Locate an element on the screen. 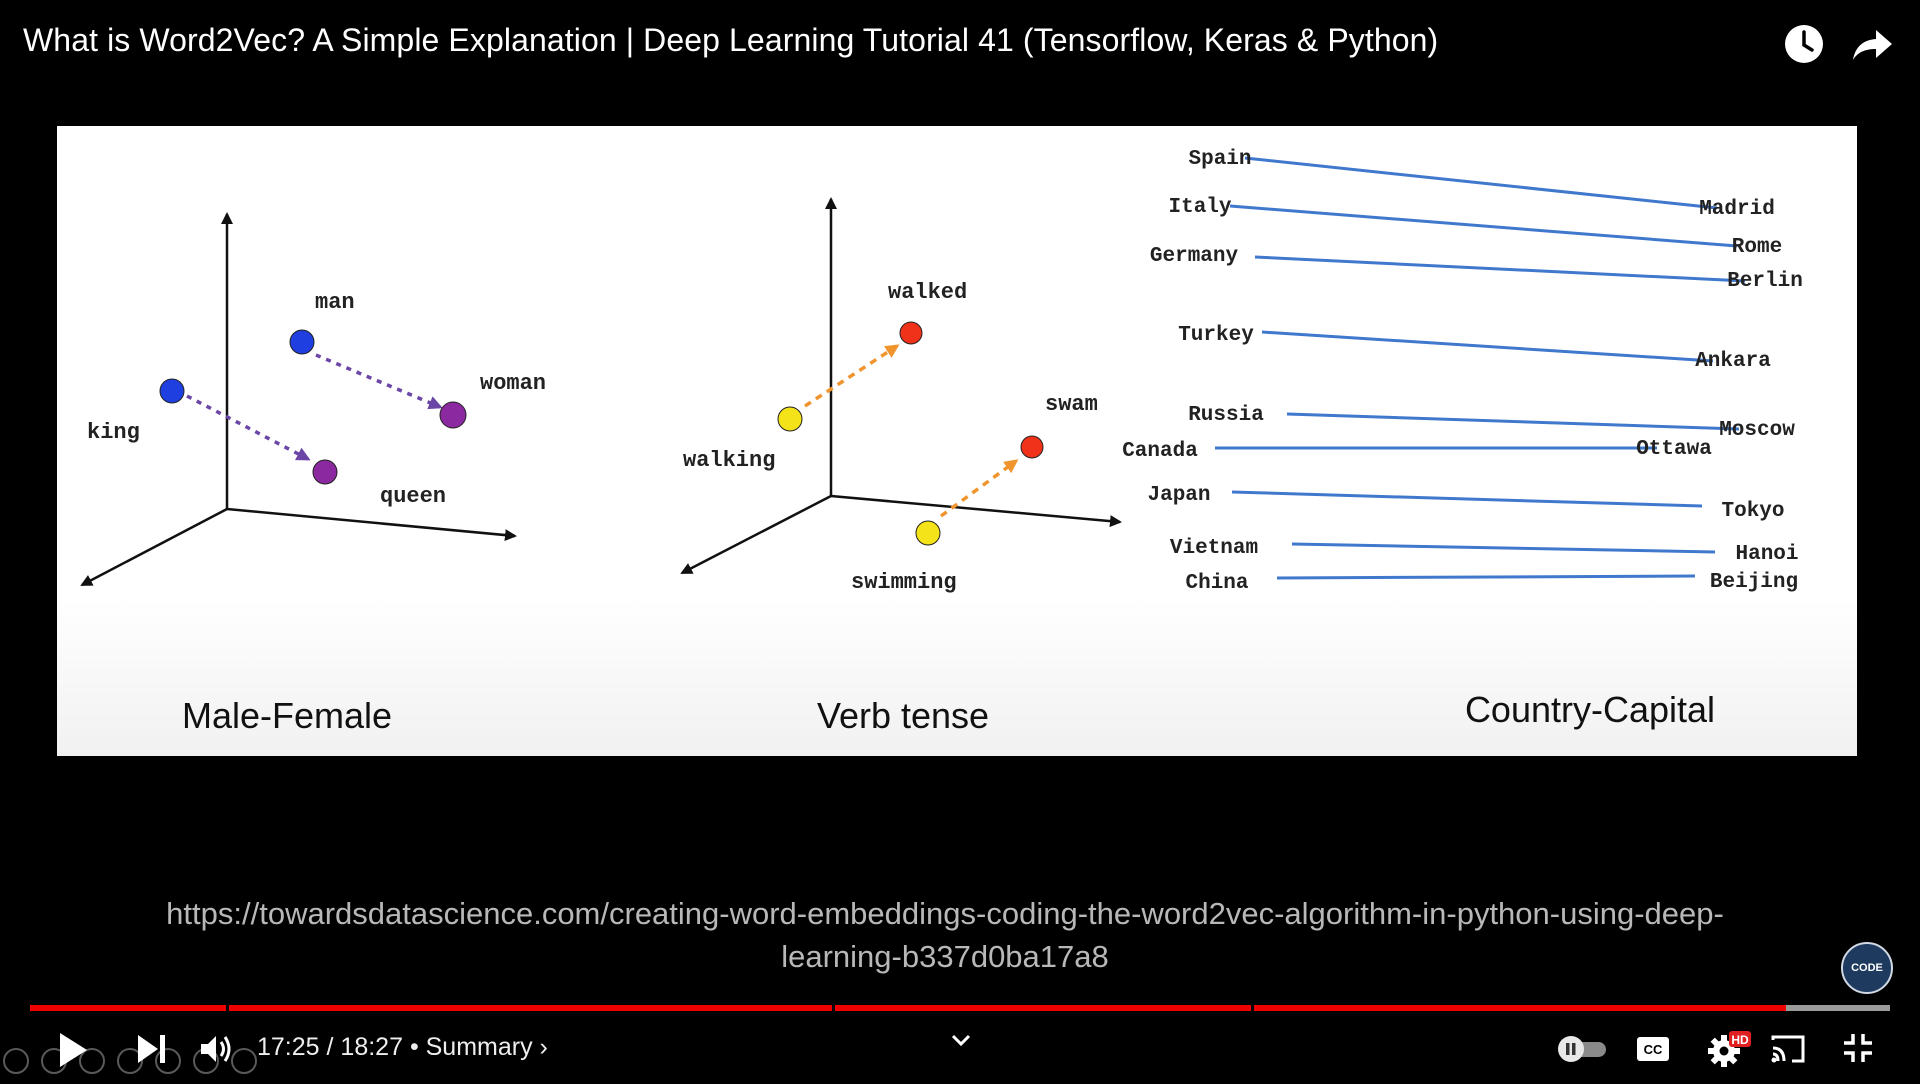 Image resolution: width=1920 pixels, height=1084 pixels. progress-segment-remaining is located at coordinates (1837, 1008).